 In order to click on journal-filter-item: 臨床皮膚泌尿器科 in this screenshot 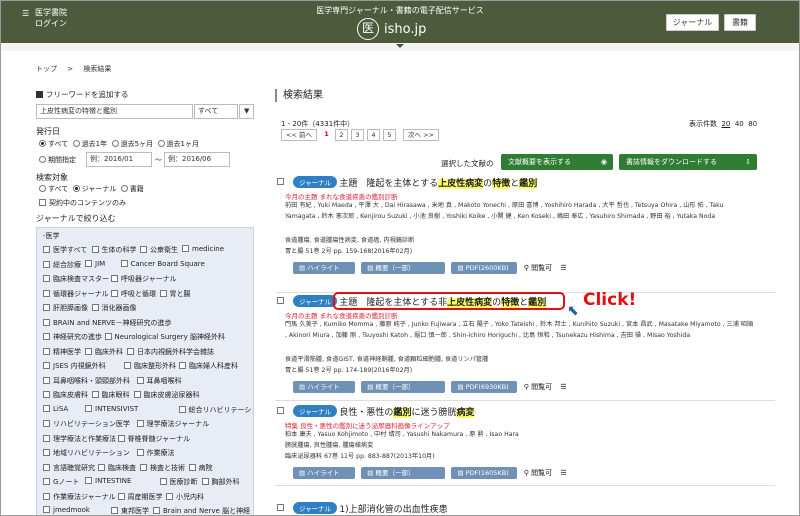, I will do `click(166, 395)`.